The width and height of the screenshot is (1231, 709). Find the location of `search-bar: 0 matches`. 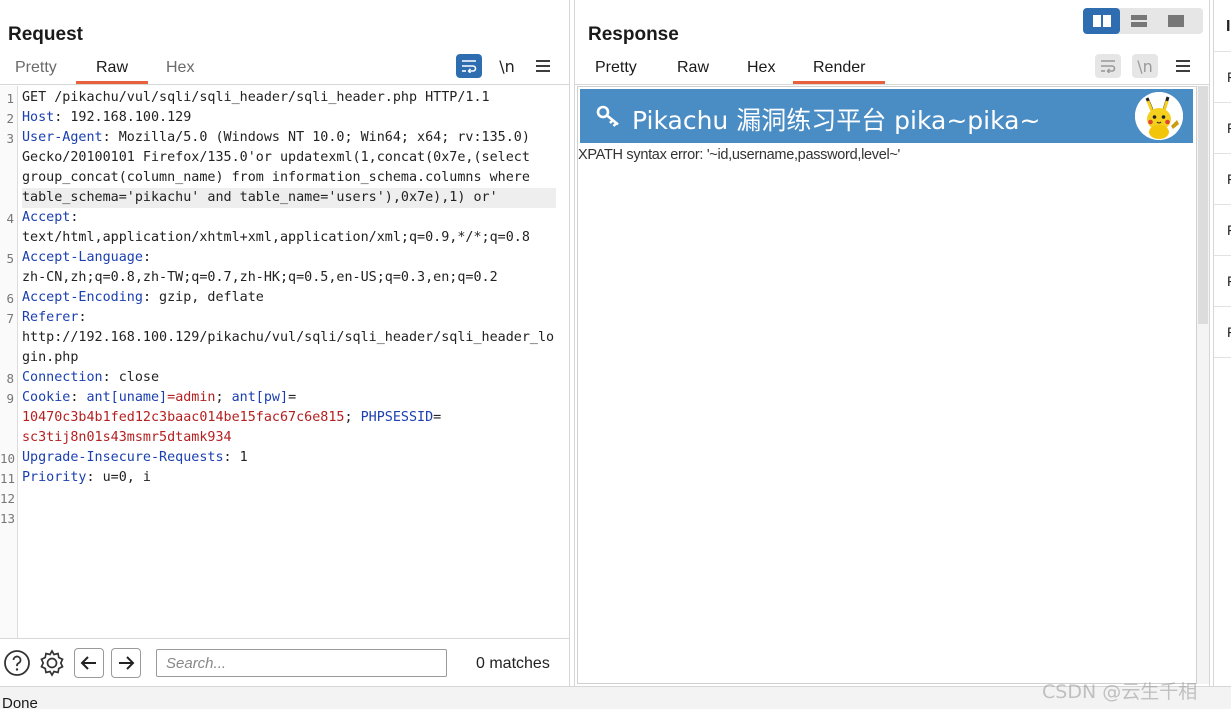

search-bar: 0 matches is located at coordinates (285, 662).